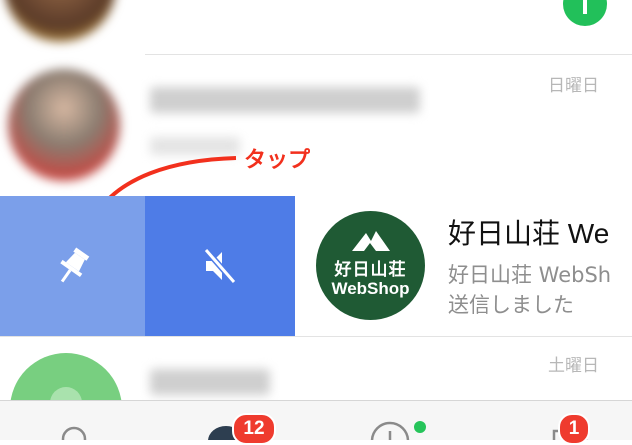 This screenshot has width=632, height=445. I want to click on pin-icon, so click(74, 265).